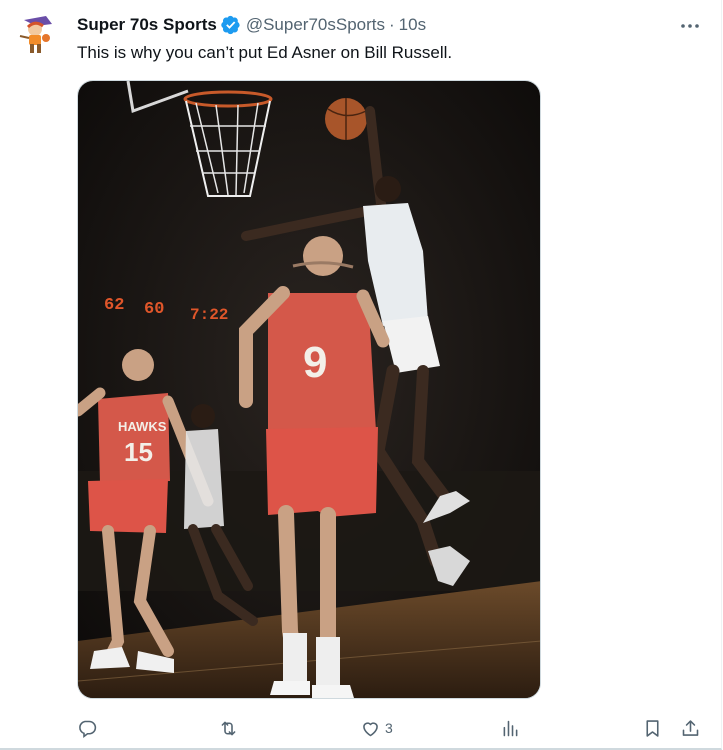 The width and height of the screenshot is (723, 750). I want to click on share-button, so click(690, 728).